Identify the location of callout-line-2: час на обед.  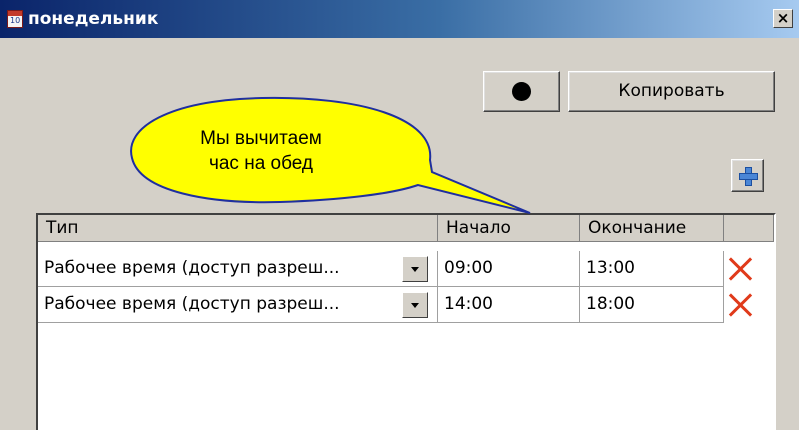
(261, 163).